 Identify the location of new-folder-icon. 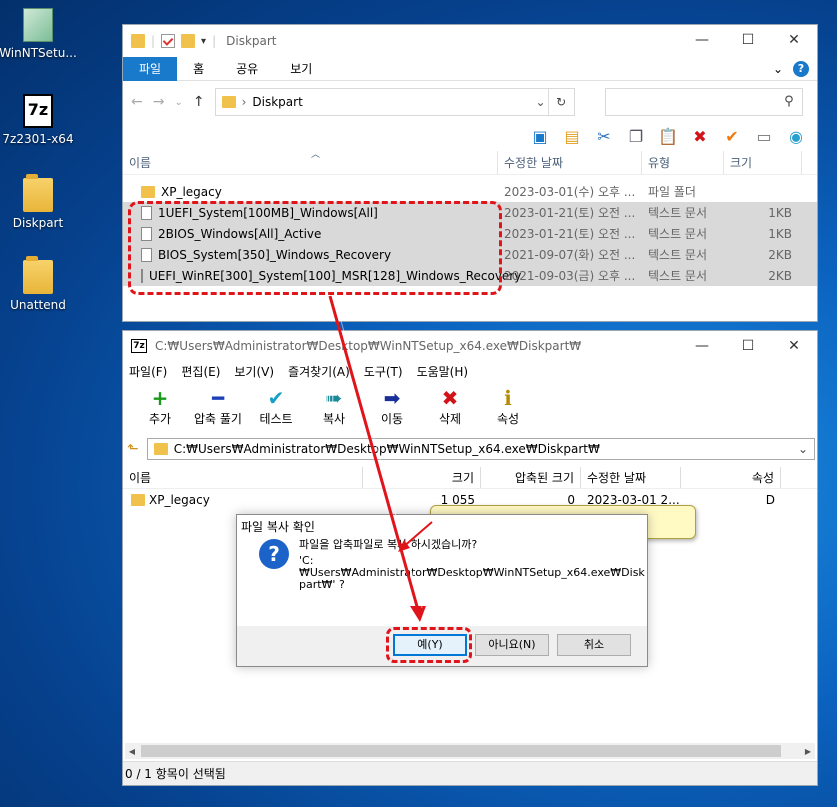
(188, 41).